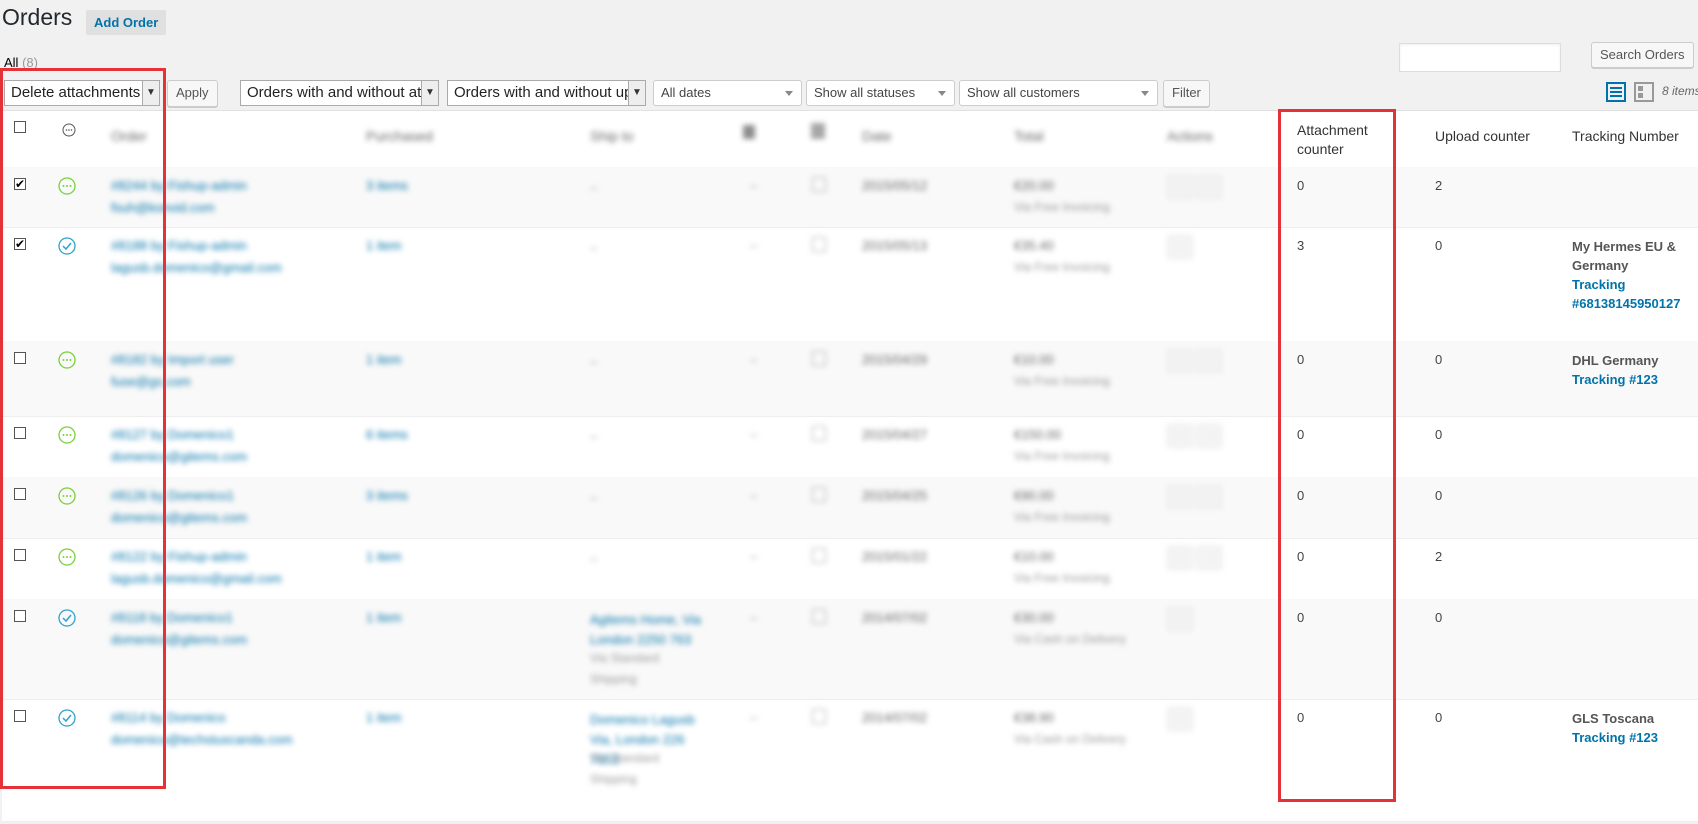 The width and height of the screenshot is (1698, 824). What do you see at coordinates (387, 434) in the screenshot?
I see `purchased-items-link: 6 items` at bounding box center [387, 434].